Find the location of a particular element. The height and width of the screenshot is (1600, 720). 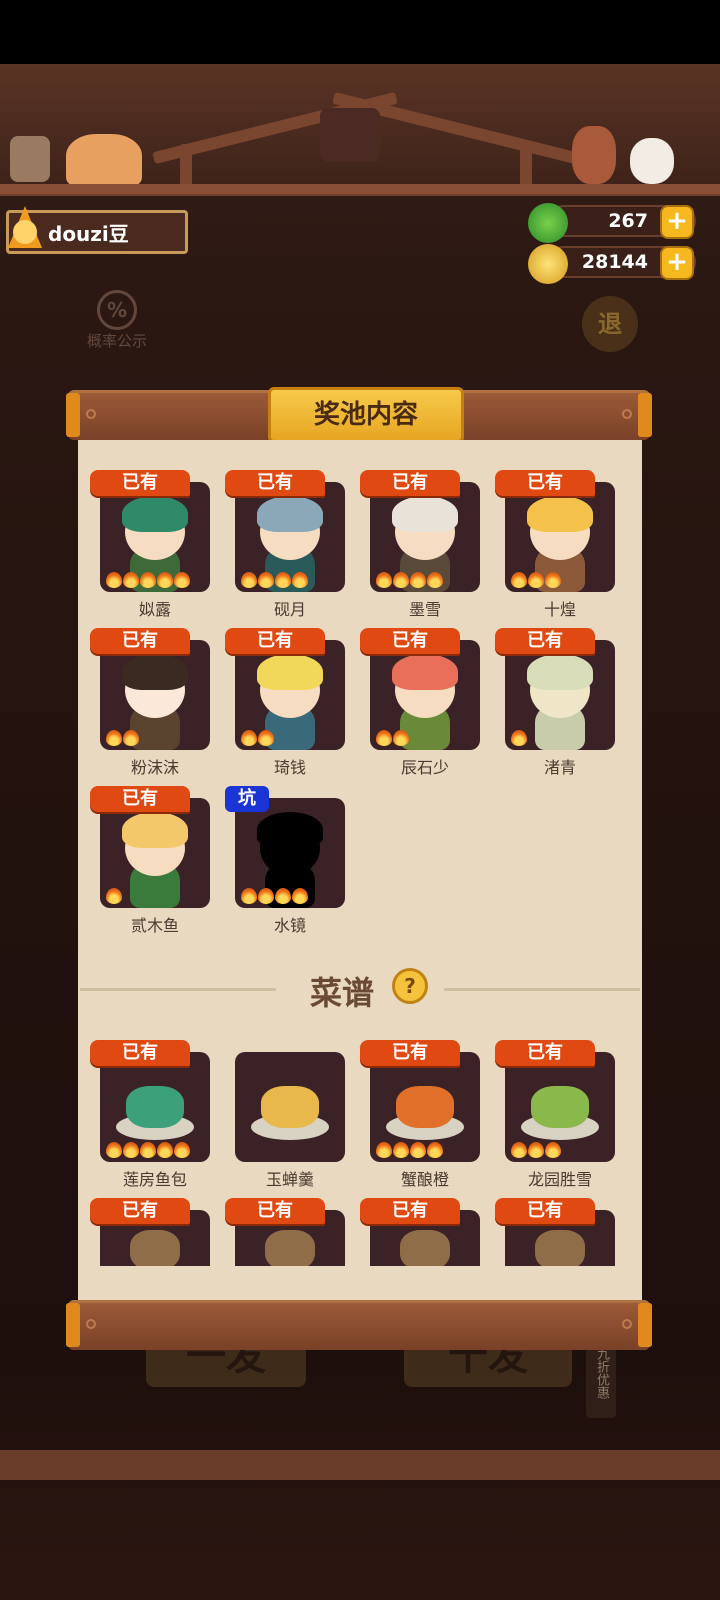

character-name: 十煌 is located at coordinates (559, 609).